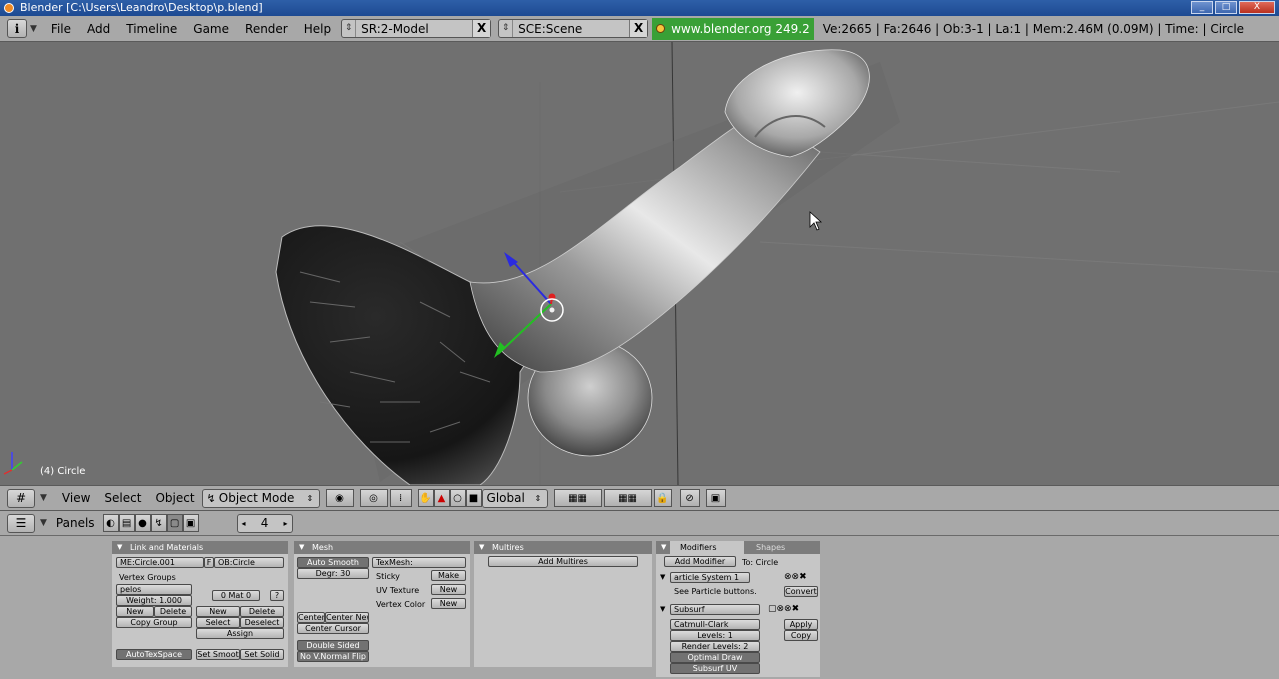 Image resolution: width=1279 pixels, height=679 pixels. Describe the element at coordinates (218, 654) in the screenshot. I see `set-smooth-button: Set Smoot` at that location.